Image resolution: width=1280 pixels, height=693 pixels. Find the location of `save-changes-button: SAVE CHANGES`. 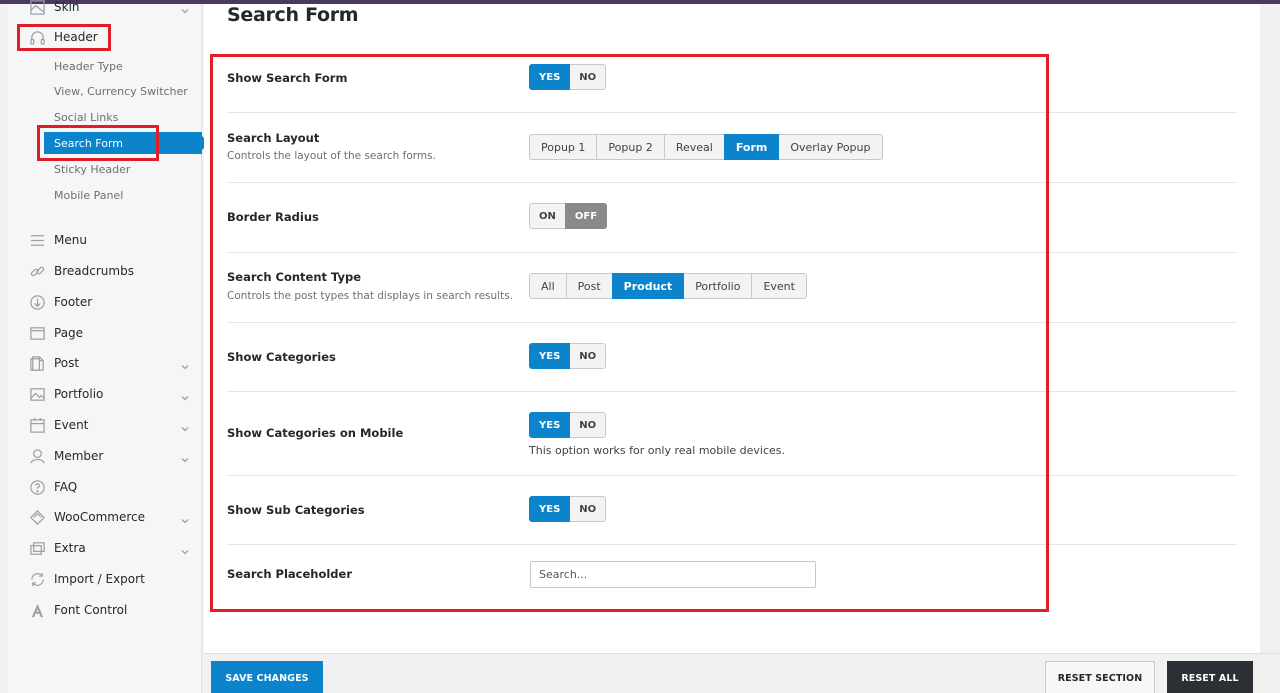

save-changes-button: SAVE CHANGES is located at coordinates (267, 677).